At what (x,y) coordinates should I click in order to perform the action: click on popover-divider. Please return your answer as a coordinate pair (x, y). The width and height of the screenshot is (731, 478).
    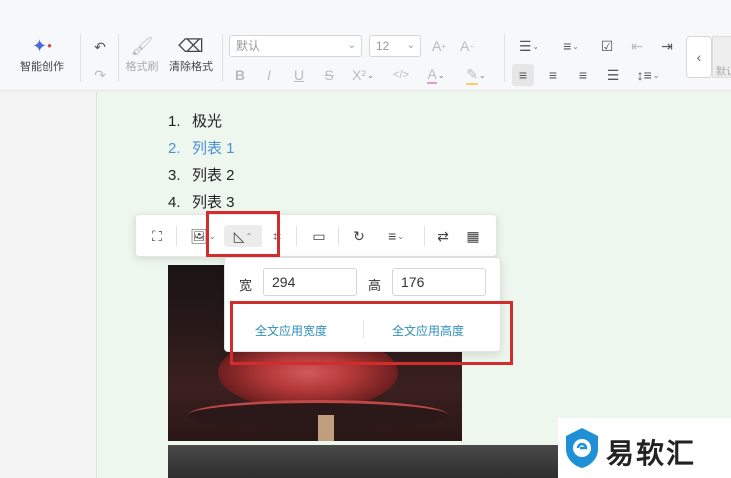
    Looking at the image, I should click on (363, 329).